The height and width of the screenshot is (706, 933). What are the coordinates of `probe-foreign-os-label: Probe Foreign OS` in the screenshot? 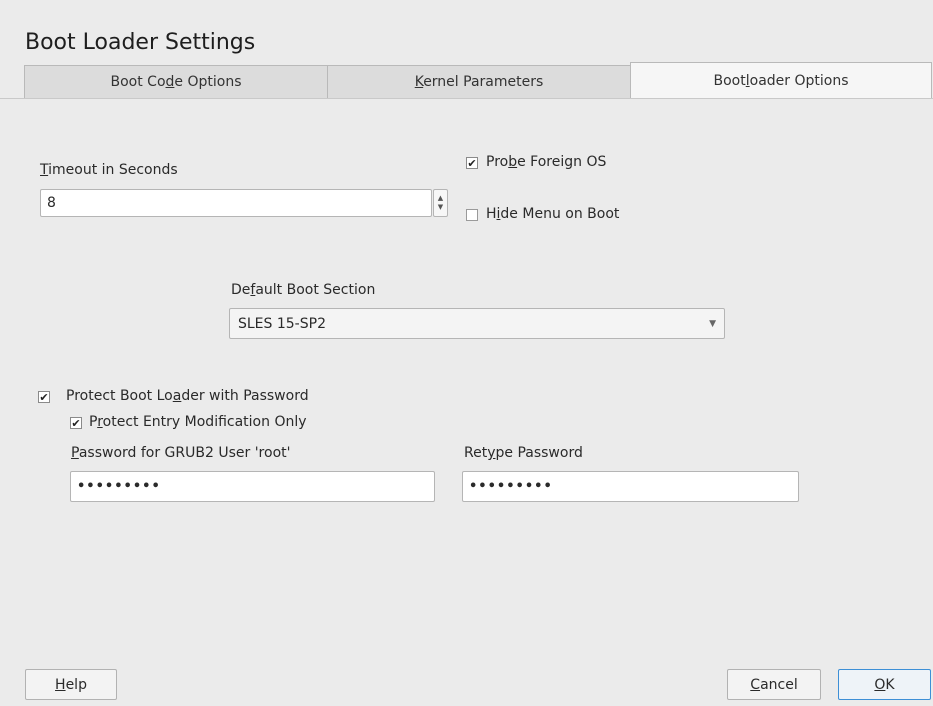 It's located at (546, 162).